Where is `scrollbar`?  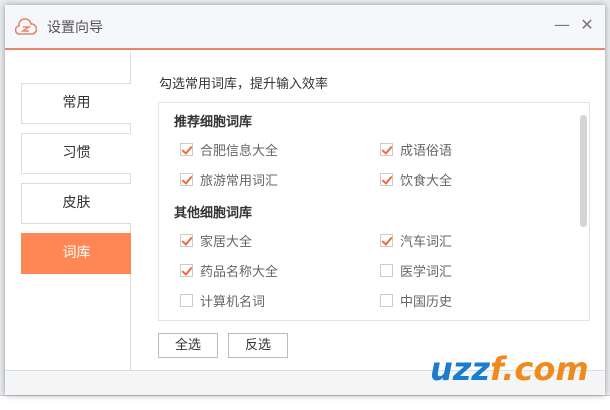 scrollbar is located at coordinates (583, 171).